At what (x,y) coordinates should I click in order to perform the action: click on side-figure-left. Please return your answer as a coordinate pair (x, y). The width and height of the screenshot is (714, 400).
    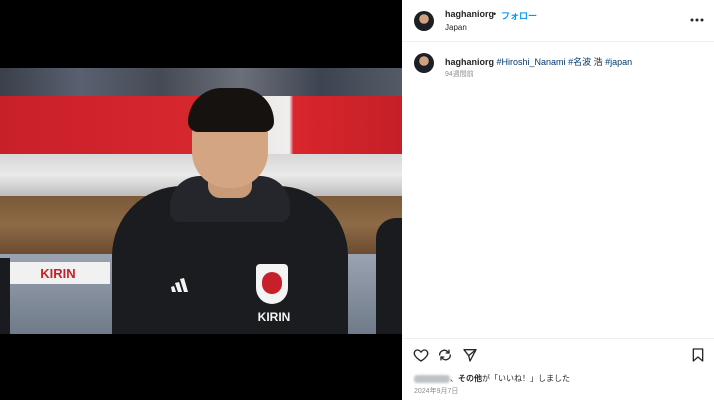
    Looking at the image, I should click on (5, 296).